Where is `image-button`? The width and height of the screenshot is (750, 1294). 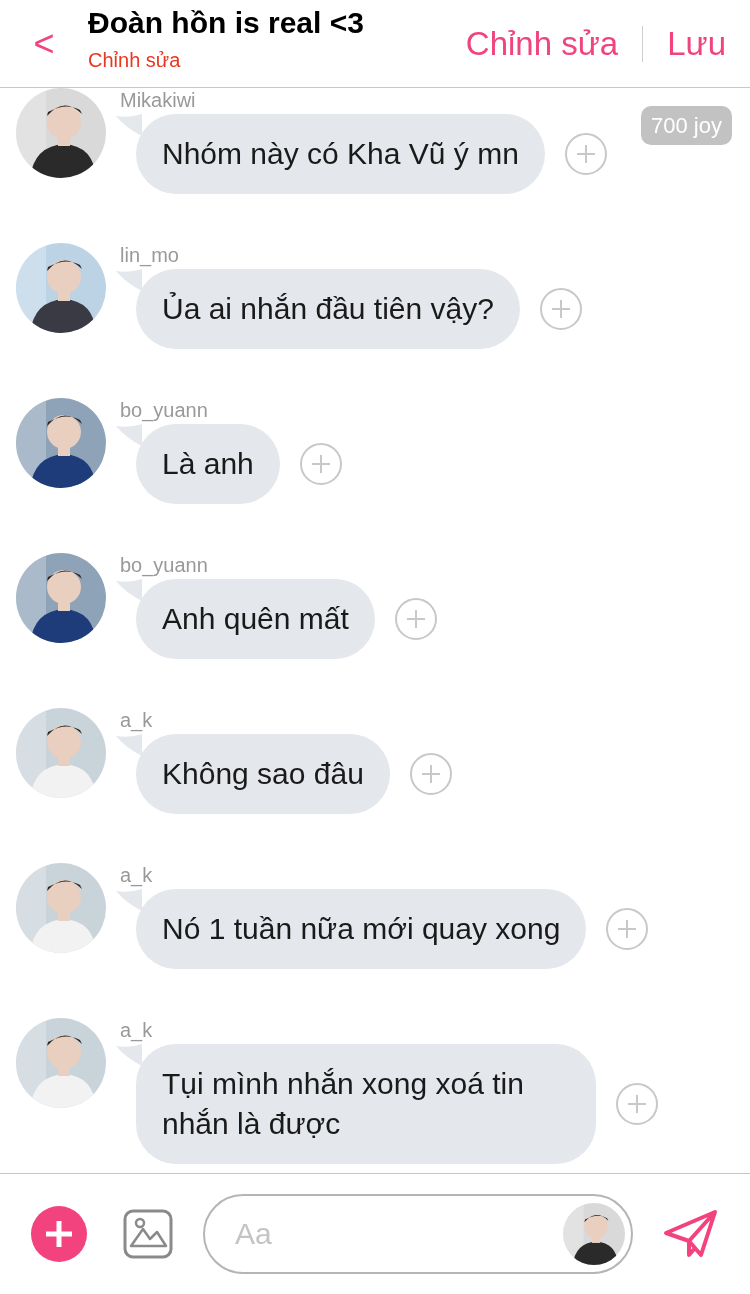 image-button is located at coordinates (148, 1234).